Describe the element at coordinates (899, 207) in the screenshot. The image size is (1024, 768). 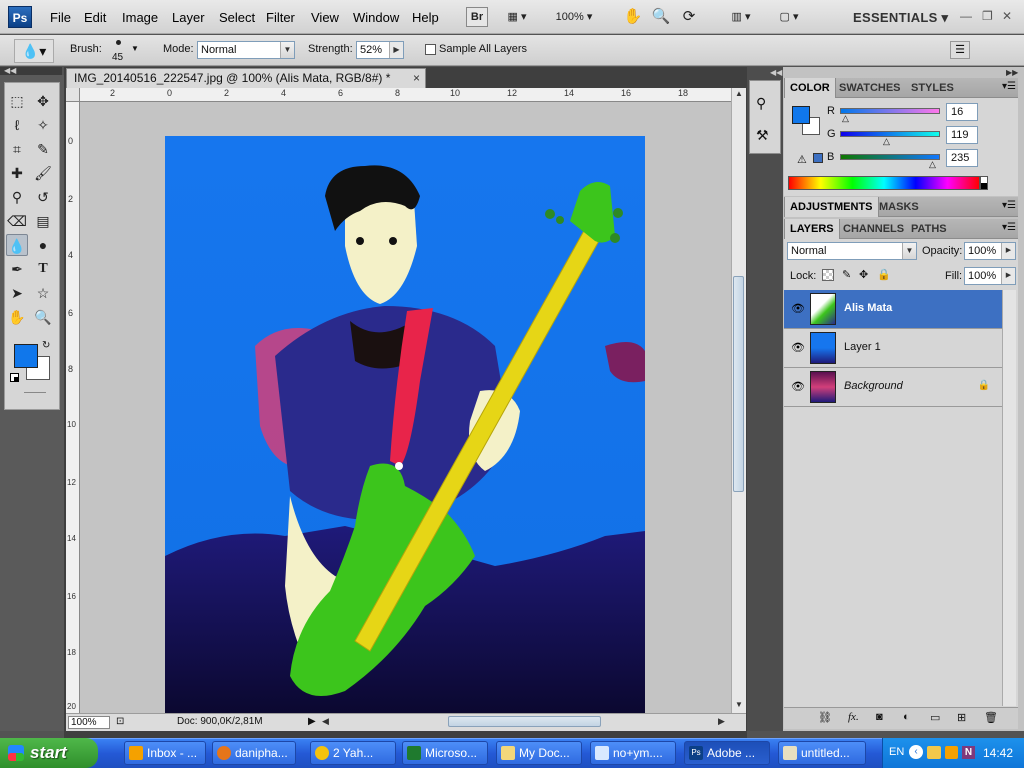
I see `tab-masks: MASKS` at that location.